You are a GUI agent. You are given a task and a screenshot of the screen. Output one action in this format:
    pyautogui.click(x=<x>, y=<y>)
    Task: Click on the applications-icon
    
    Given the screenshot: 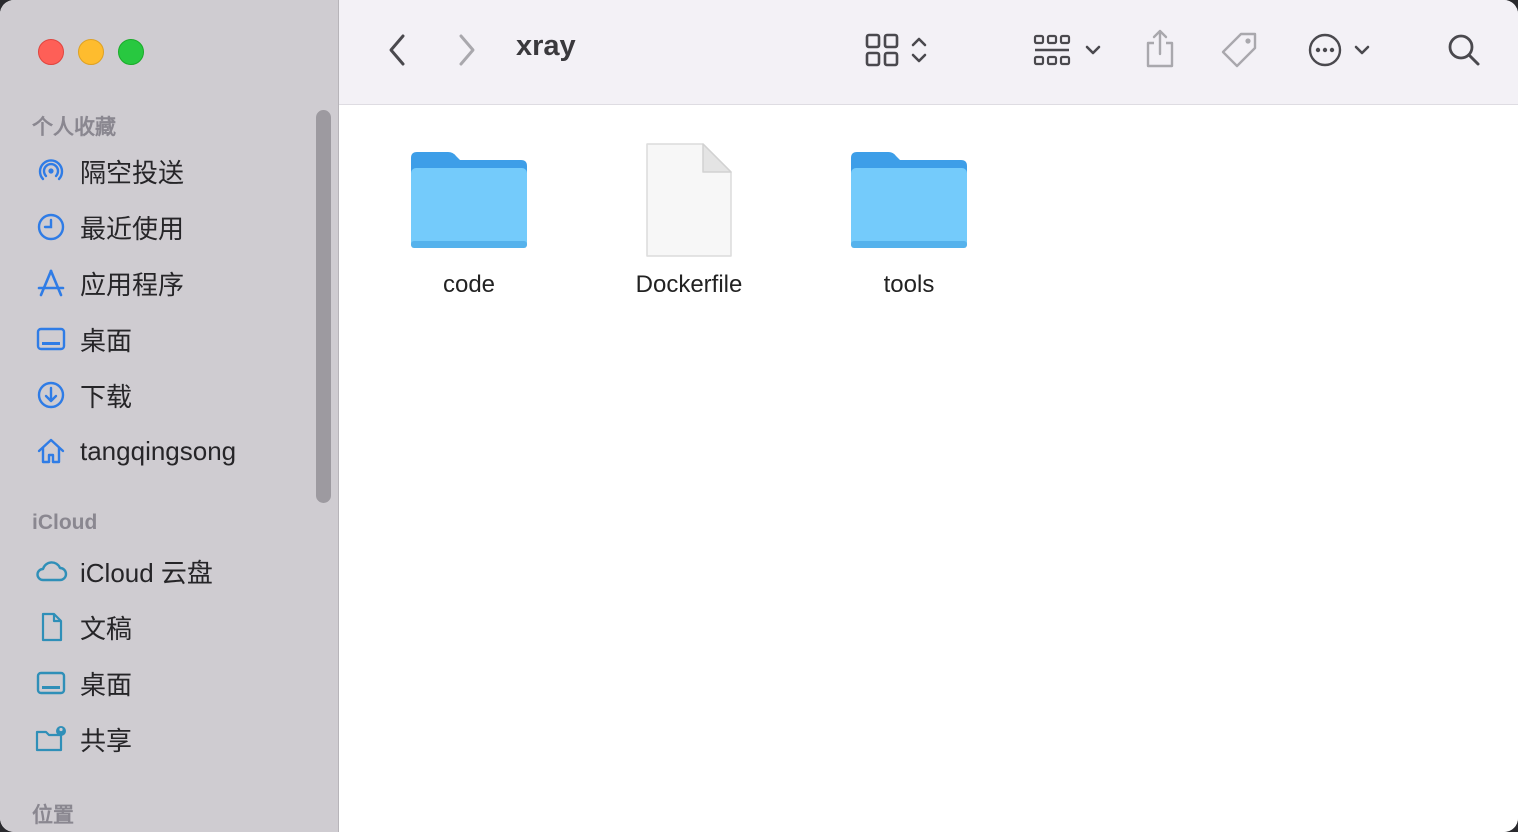 What is the action you would take?
    pyautogui.click(x=51, y=283)
    